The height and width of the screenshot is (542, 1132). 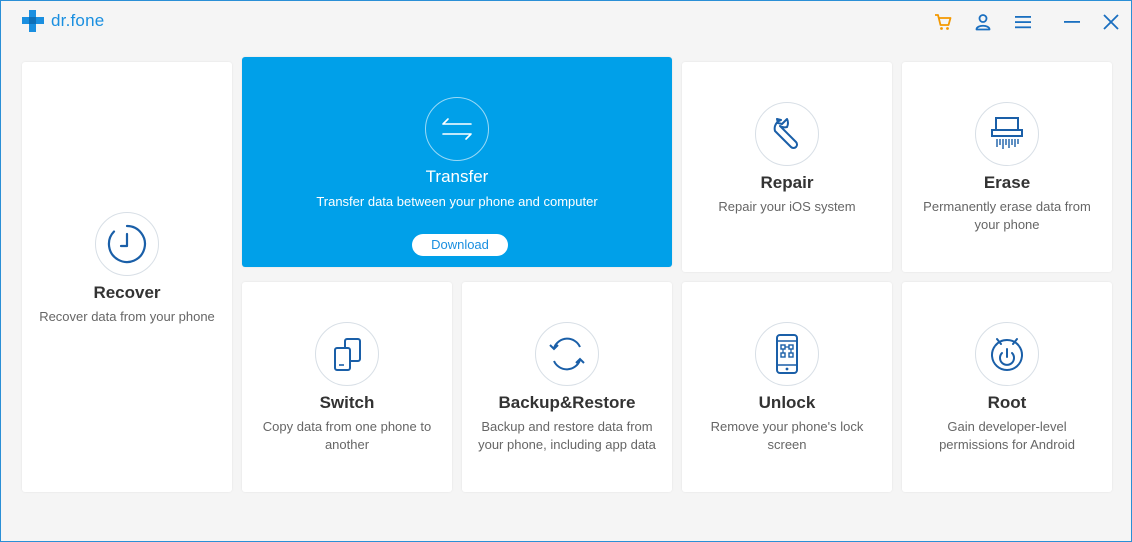 What do you see at coordinates (1111, 22) in the screenshot?
I see `close-icon` at bounding box center [1111, 22].